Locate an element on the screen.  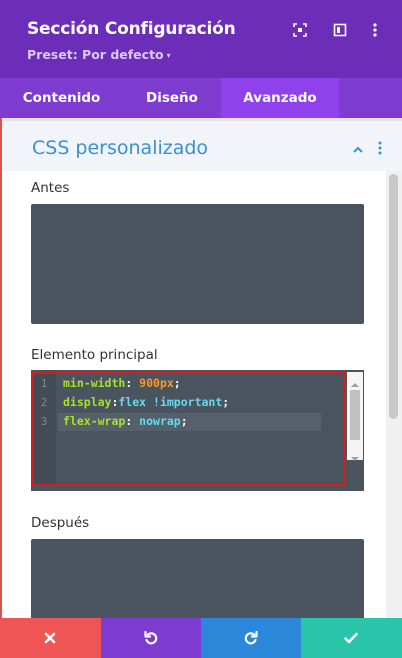
after-label: Después is located at coordinates (60, 523).